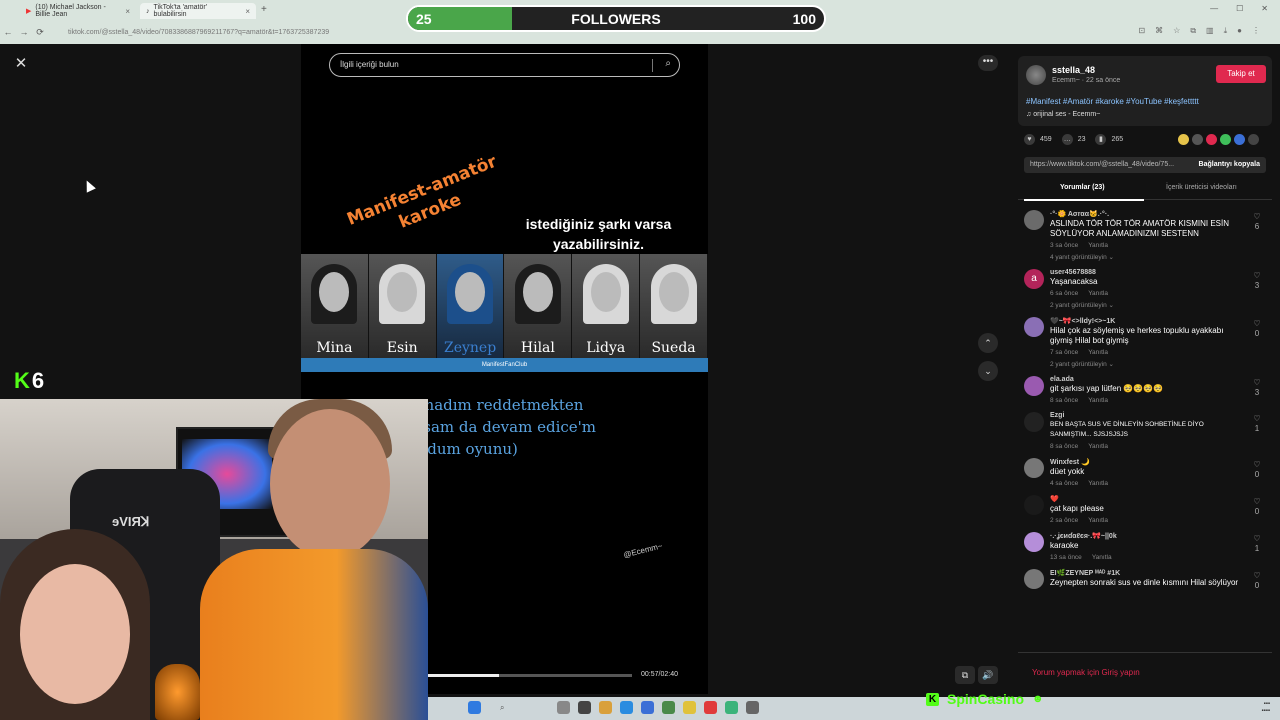 Image resolution: width=1280 pixels, height=720 pixels. I want to click on tab-creator-videos: İçerik üreticisi videoları, so click(1201, 187).